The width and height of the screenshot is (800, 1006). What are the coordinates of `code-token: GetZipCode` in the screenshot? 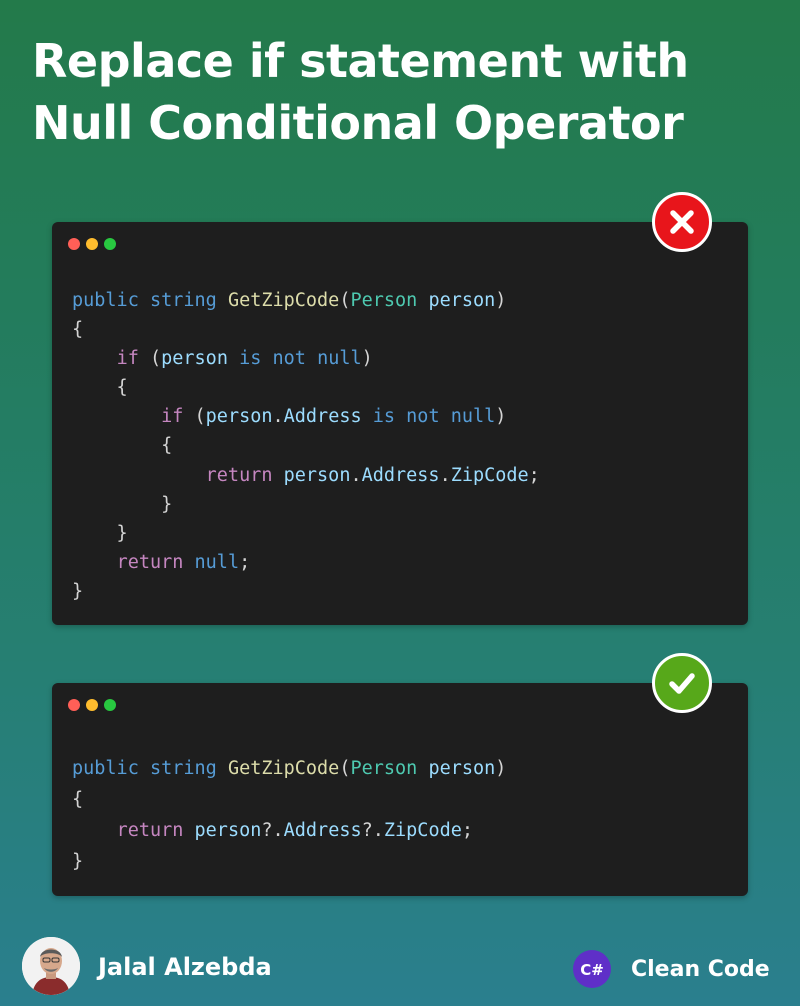 It's located at (283, 300).